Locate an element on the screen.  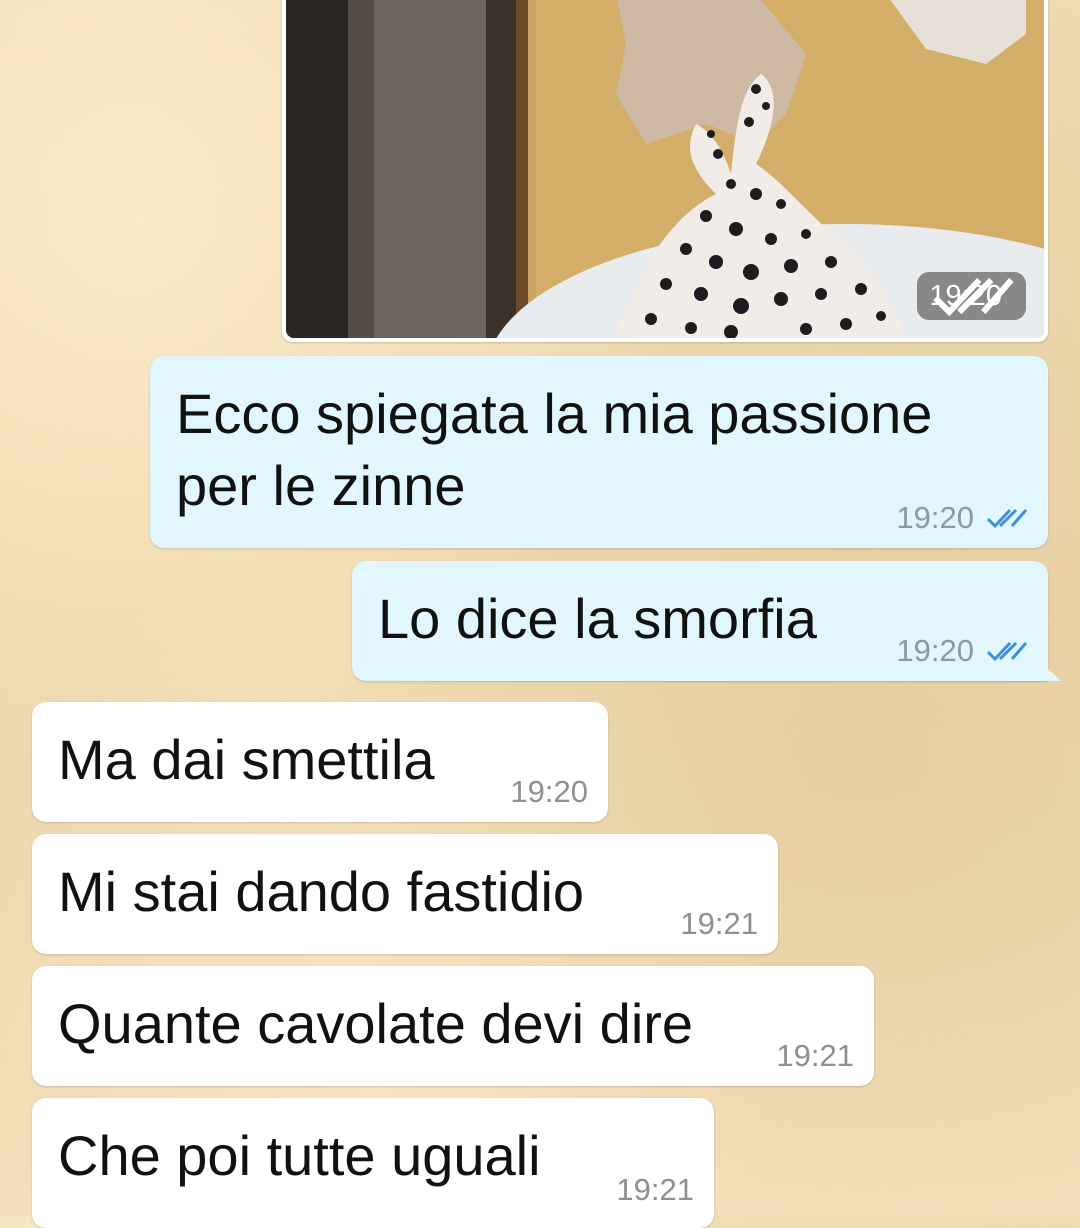
message-text: Ma dai smettila is located at coordinates (246, 759).